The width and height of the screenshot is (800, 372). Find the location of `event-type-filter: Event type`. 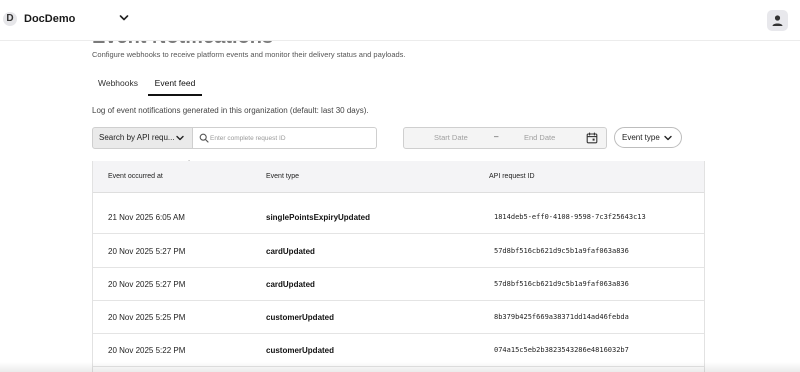

event-type-filter: Event type is located at coordinates (648, 137).